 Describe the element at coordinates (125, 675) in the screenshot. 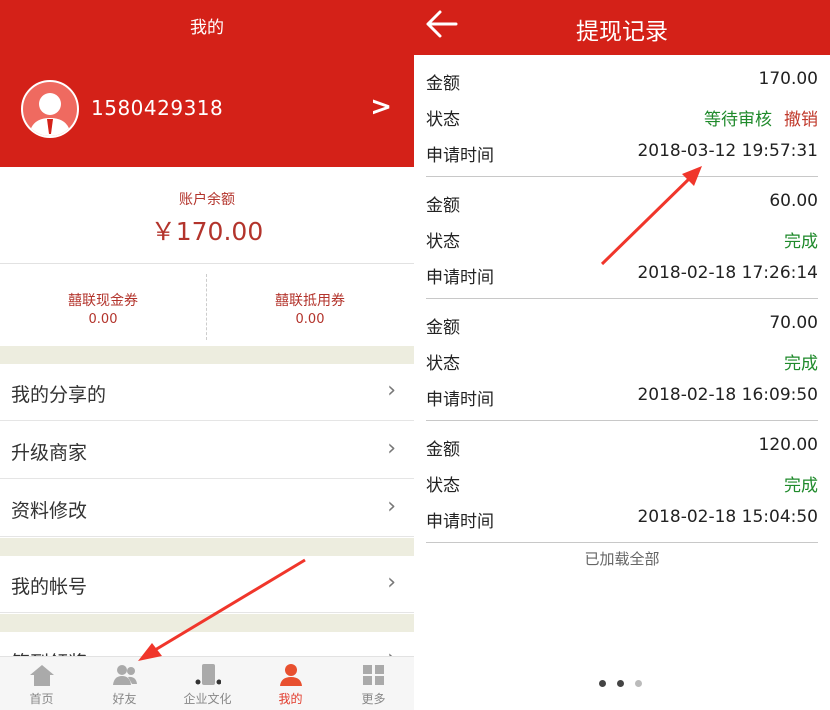

I see `friends-icon` at that location.